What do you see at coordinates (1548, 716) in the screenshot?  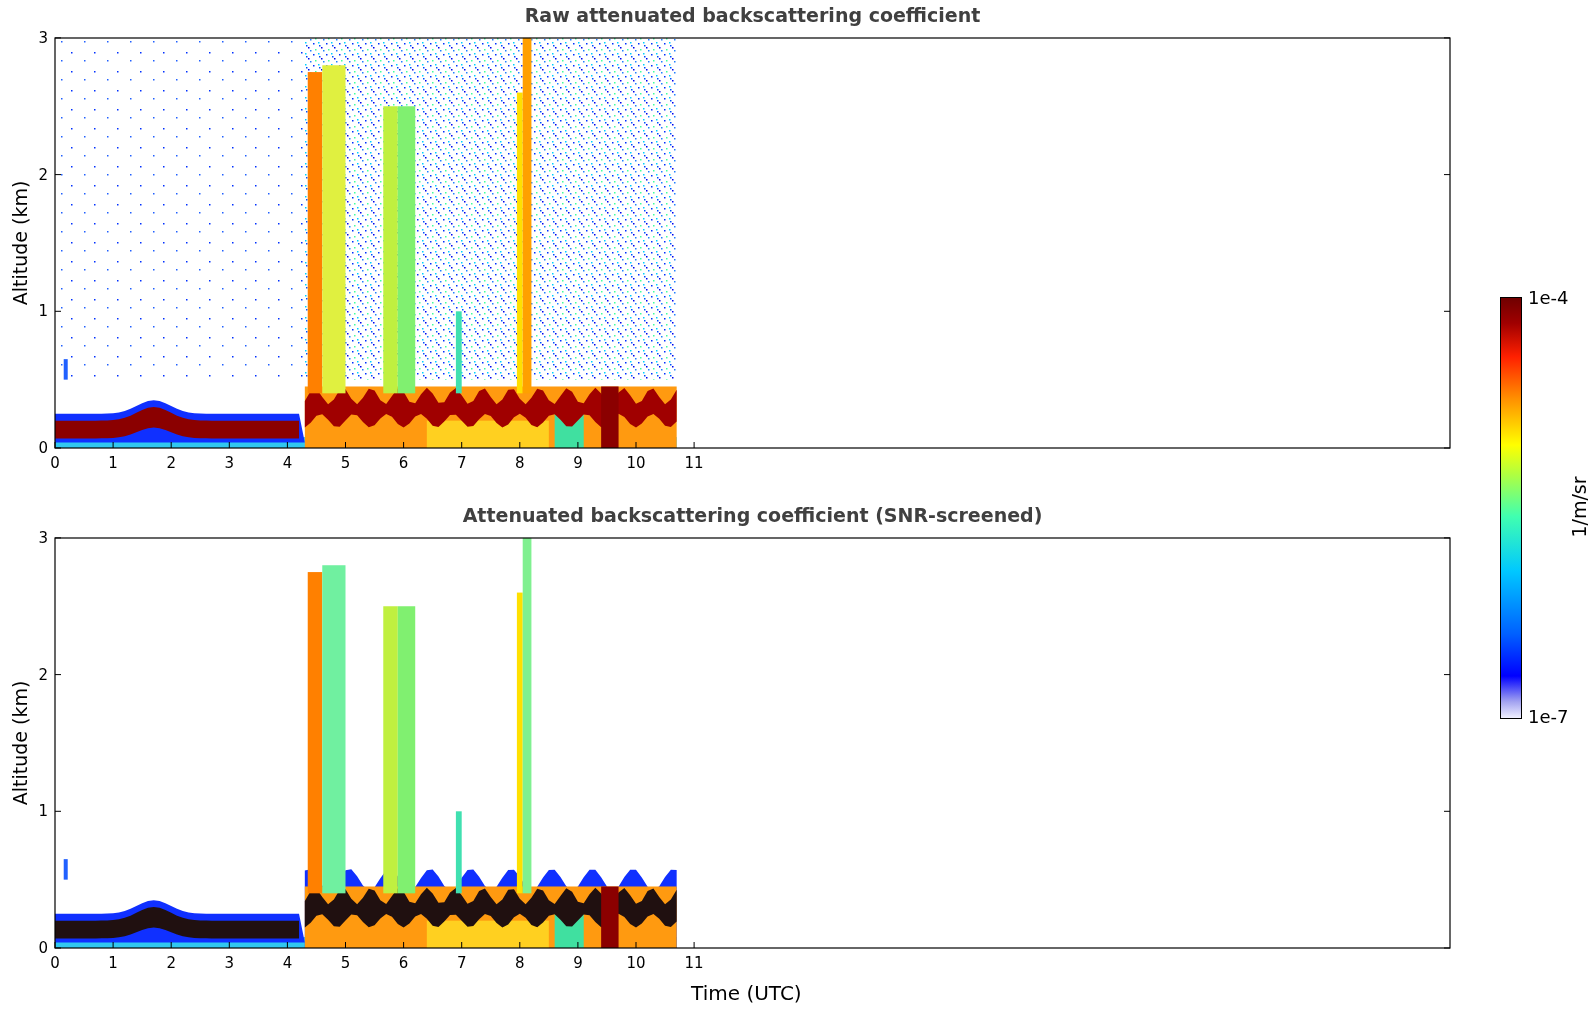 I see `colorbar-tick-label: 1e-7` at bounding box center [1548, 716].